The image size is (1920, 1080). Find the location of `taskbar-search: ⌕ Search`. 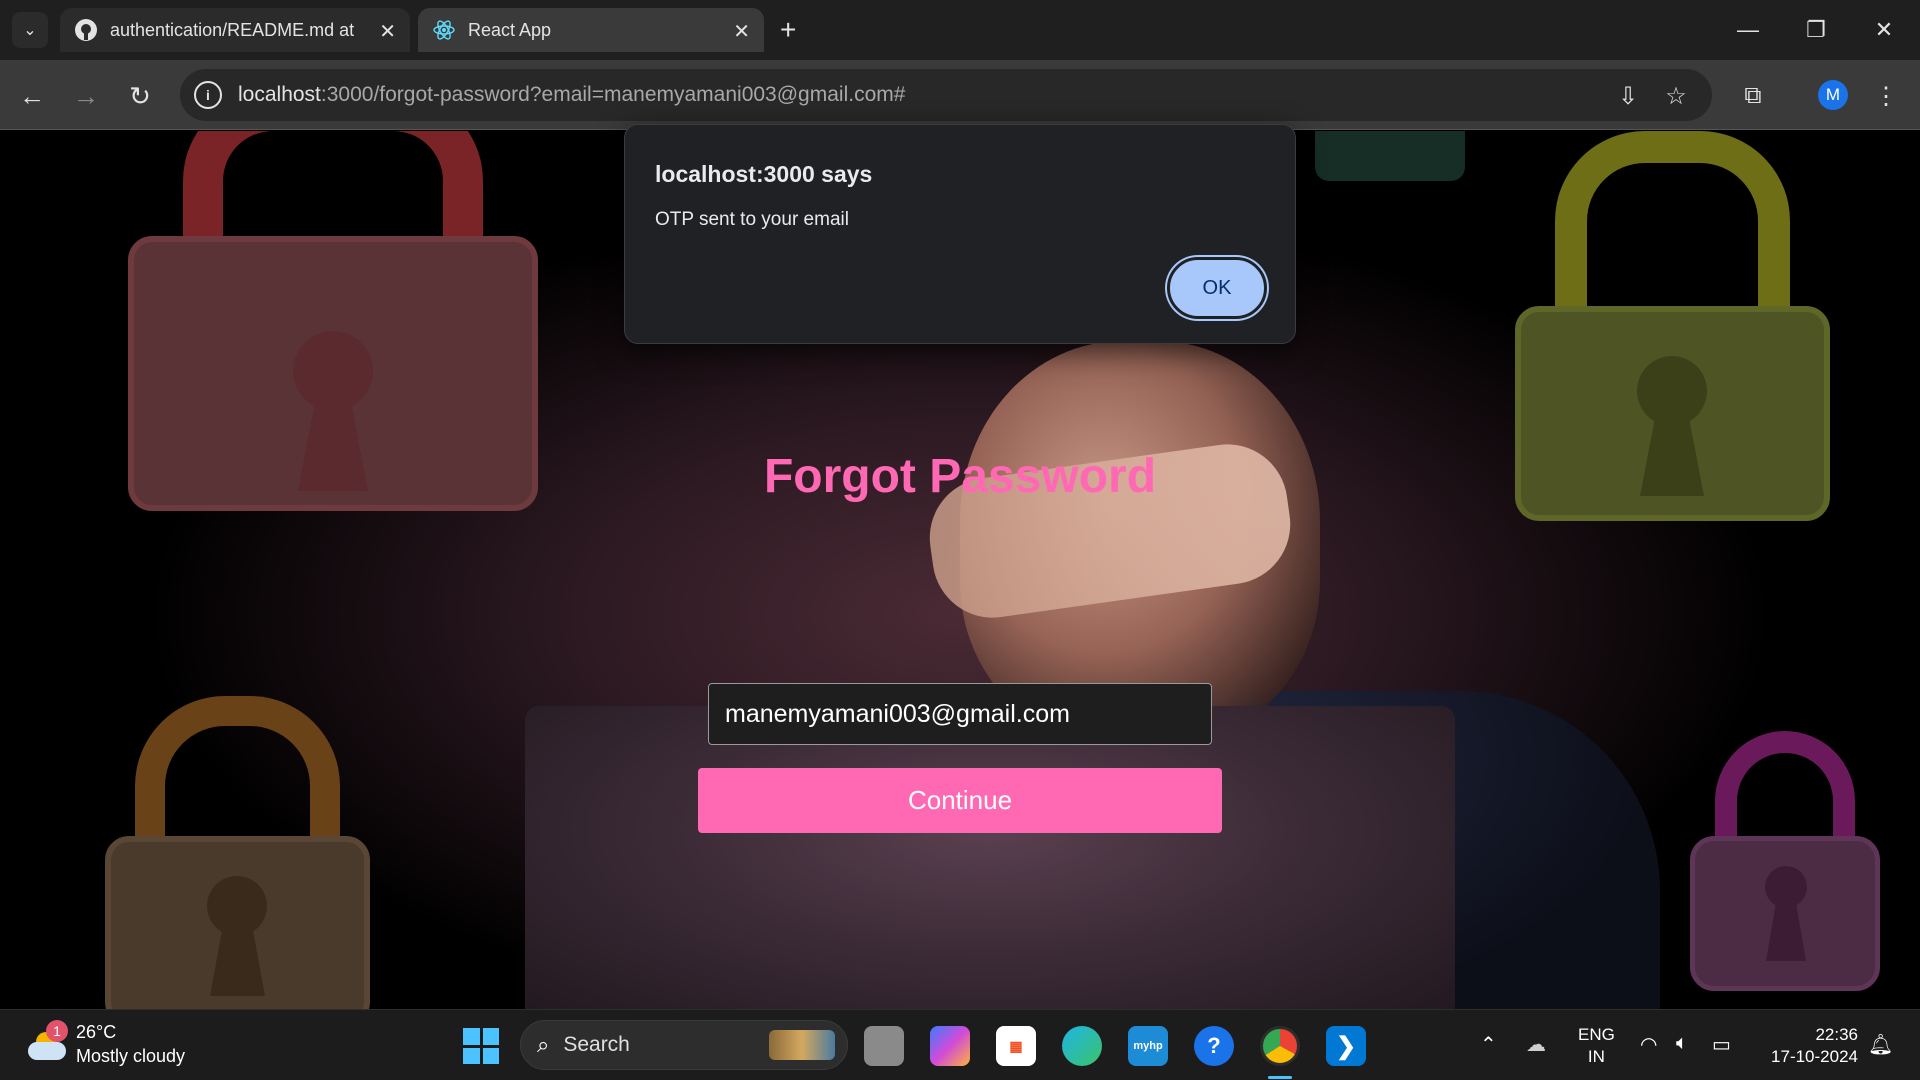

taskbar-search: ⌕ Search is located at coordinates (684, 1045).